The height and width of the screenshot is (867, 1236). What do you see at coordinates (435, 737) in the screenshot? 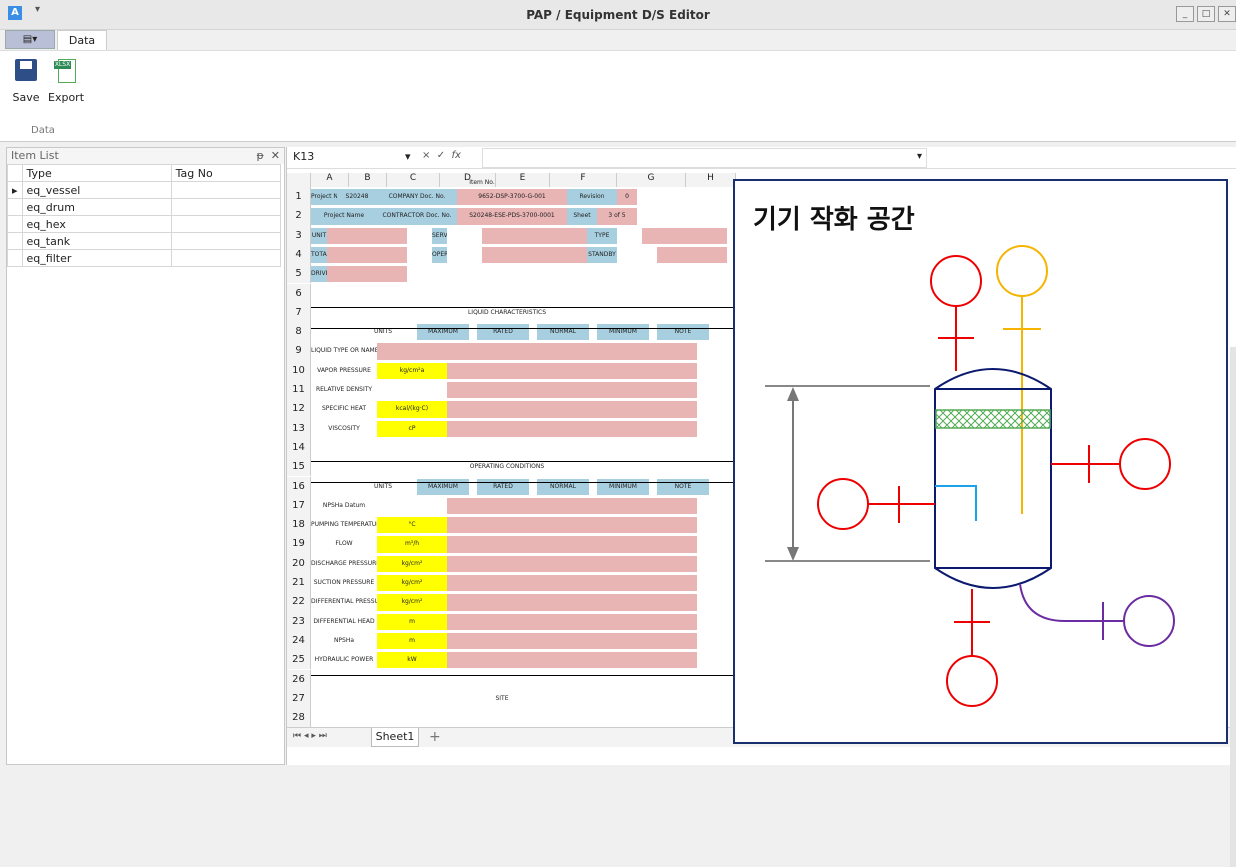
I see `add-sheet-button: +` at bounding box center [435, 737].